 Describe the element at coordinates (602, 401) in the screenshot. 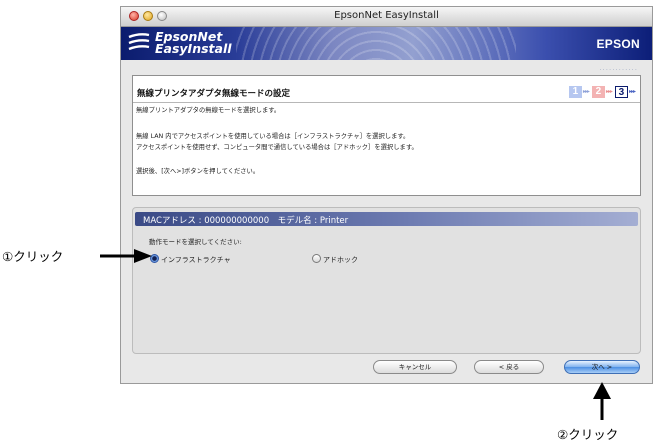

I see `annotation-arrow-up-icon` at that location.